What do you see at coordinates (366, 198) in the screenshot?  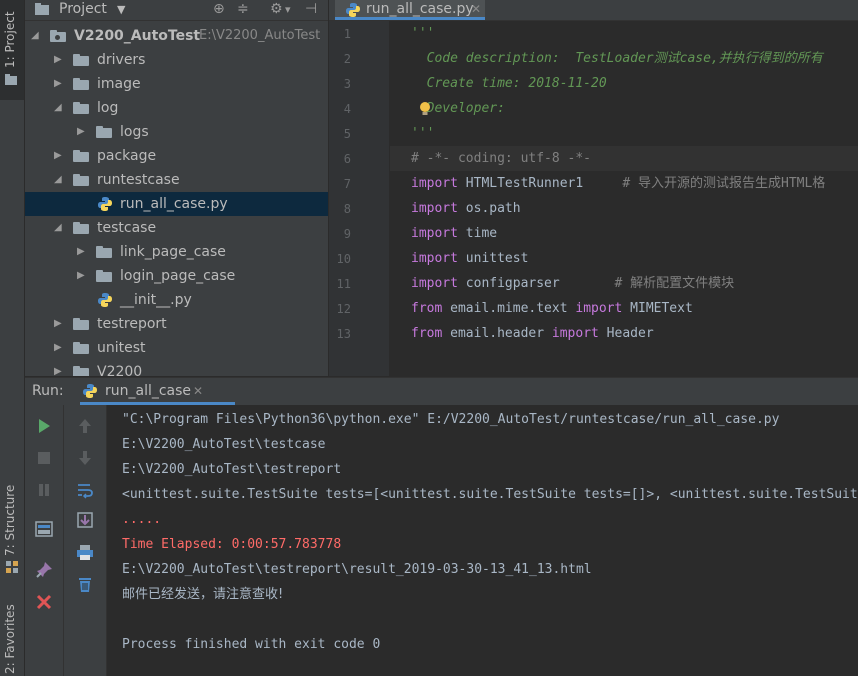 I see `editor-gutter: 1 2 3 4 5 6 7 8 9 10 11 12 13` at bounding box center [366, 198].